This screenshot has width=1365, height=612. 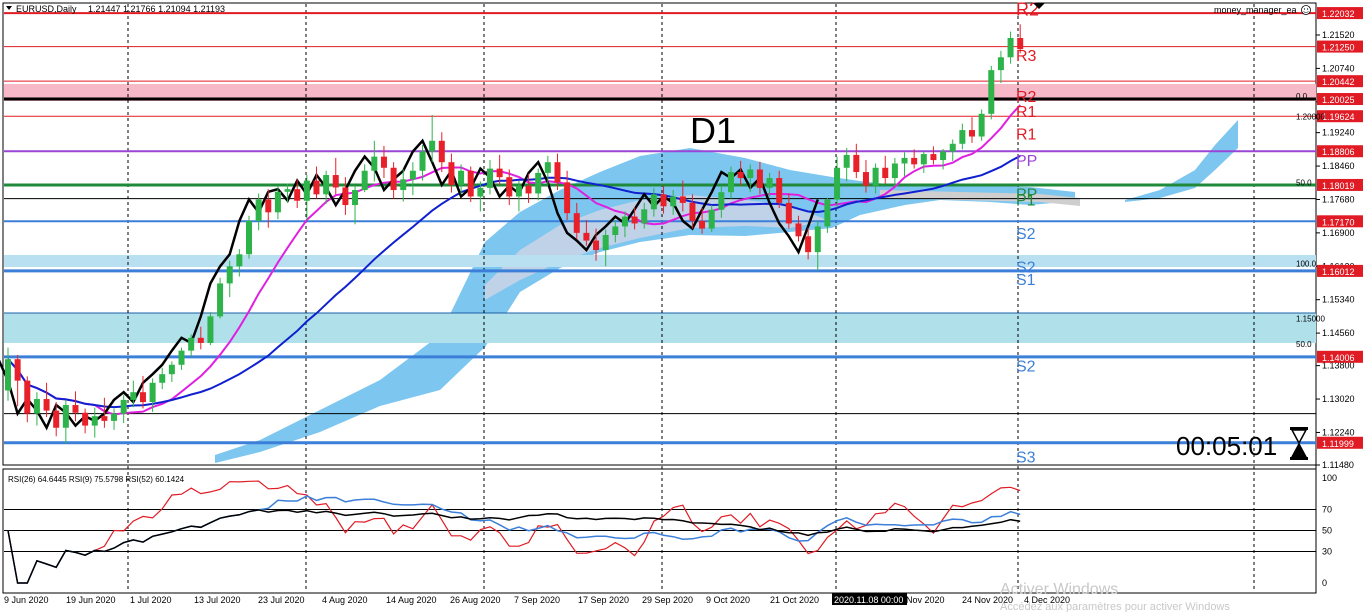 I want to click on x-tick-label: 13 Jul 2020, so click(x=217, y=600).